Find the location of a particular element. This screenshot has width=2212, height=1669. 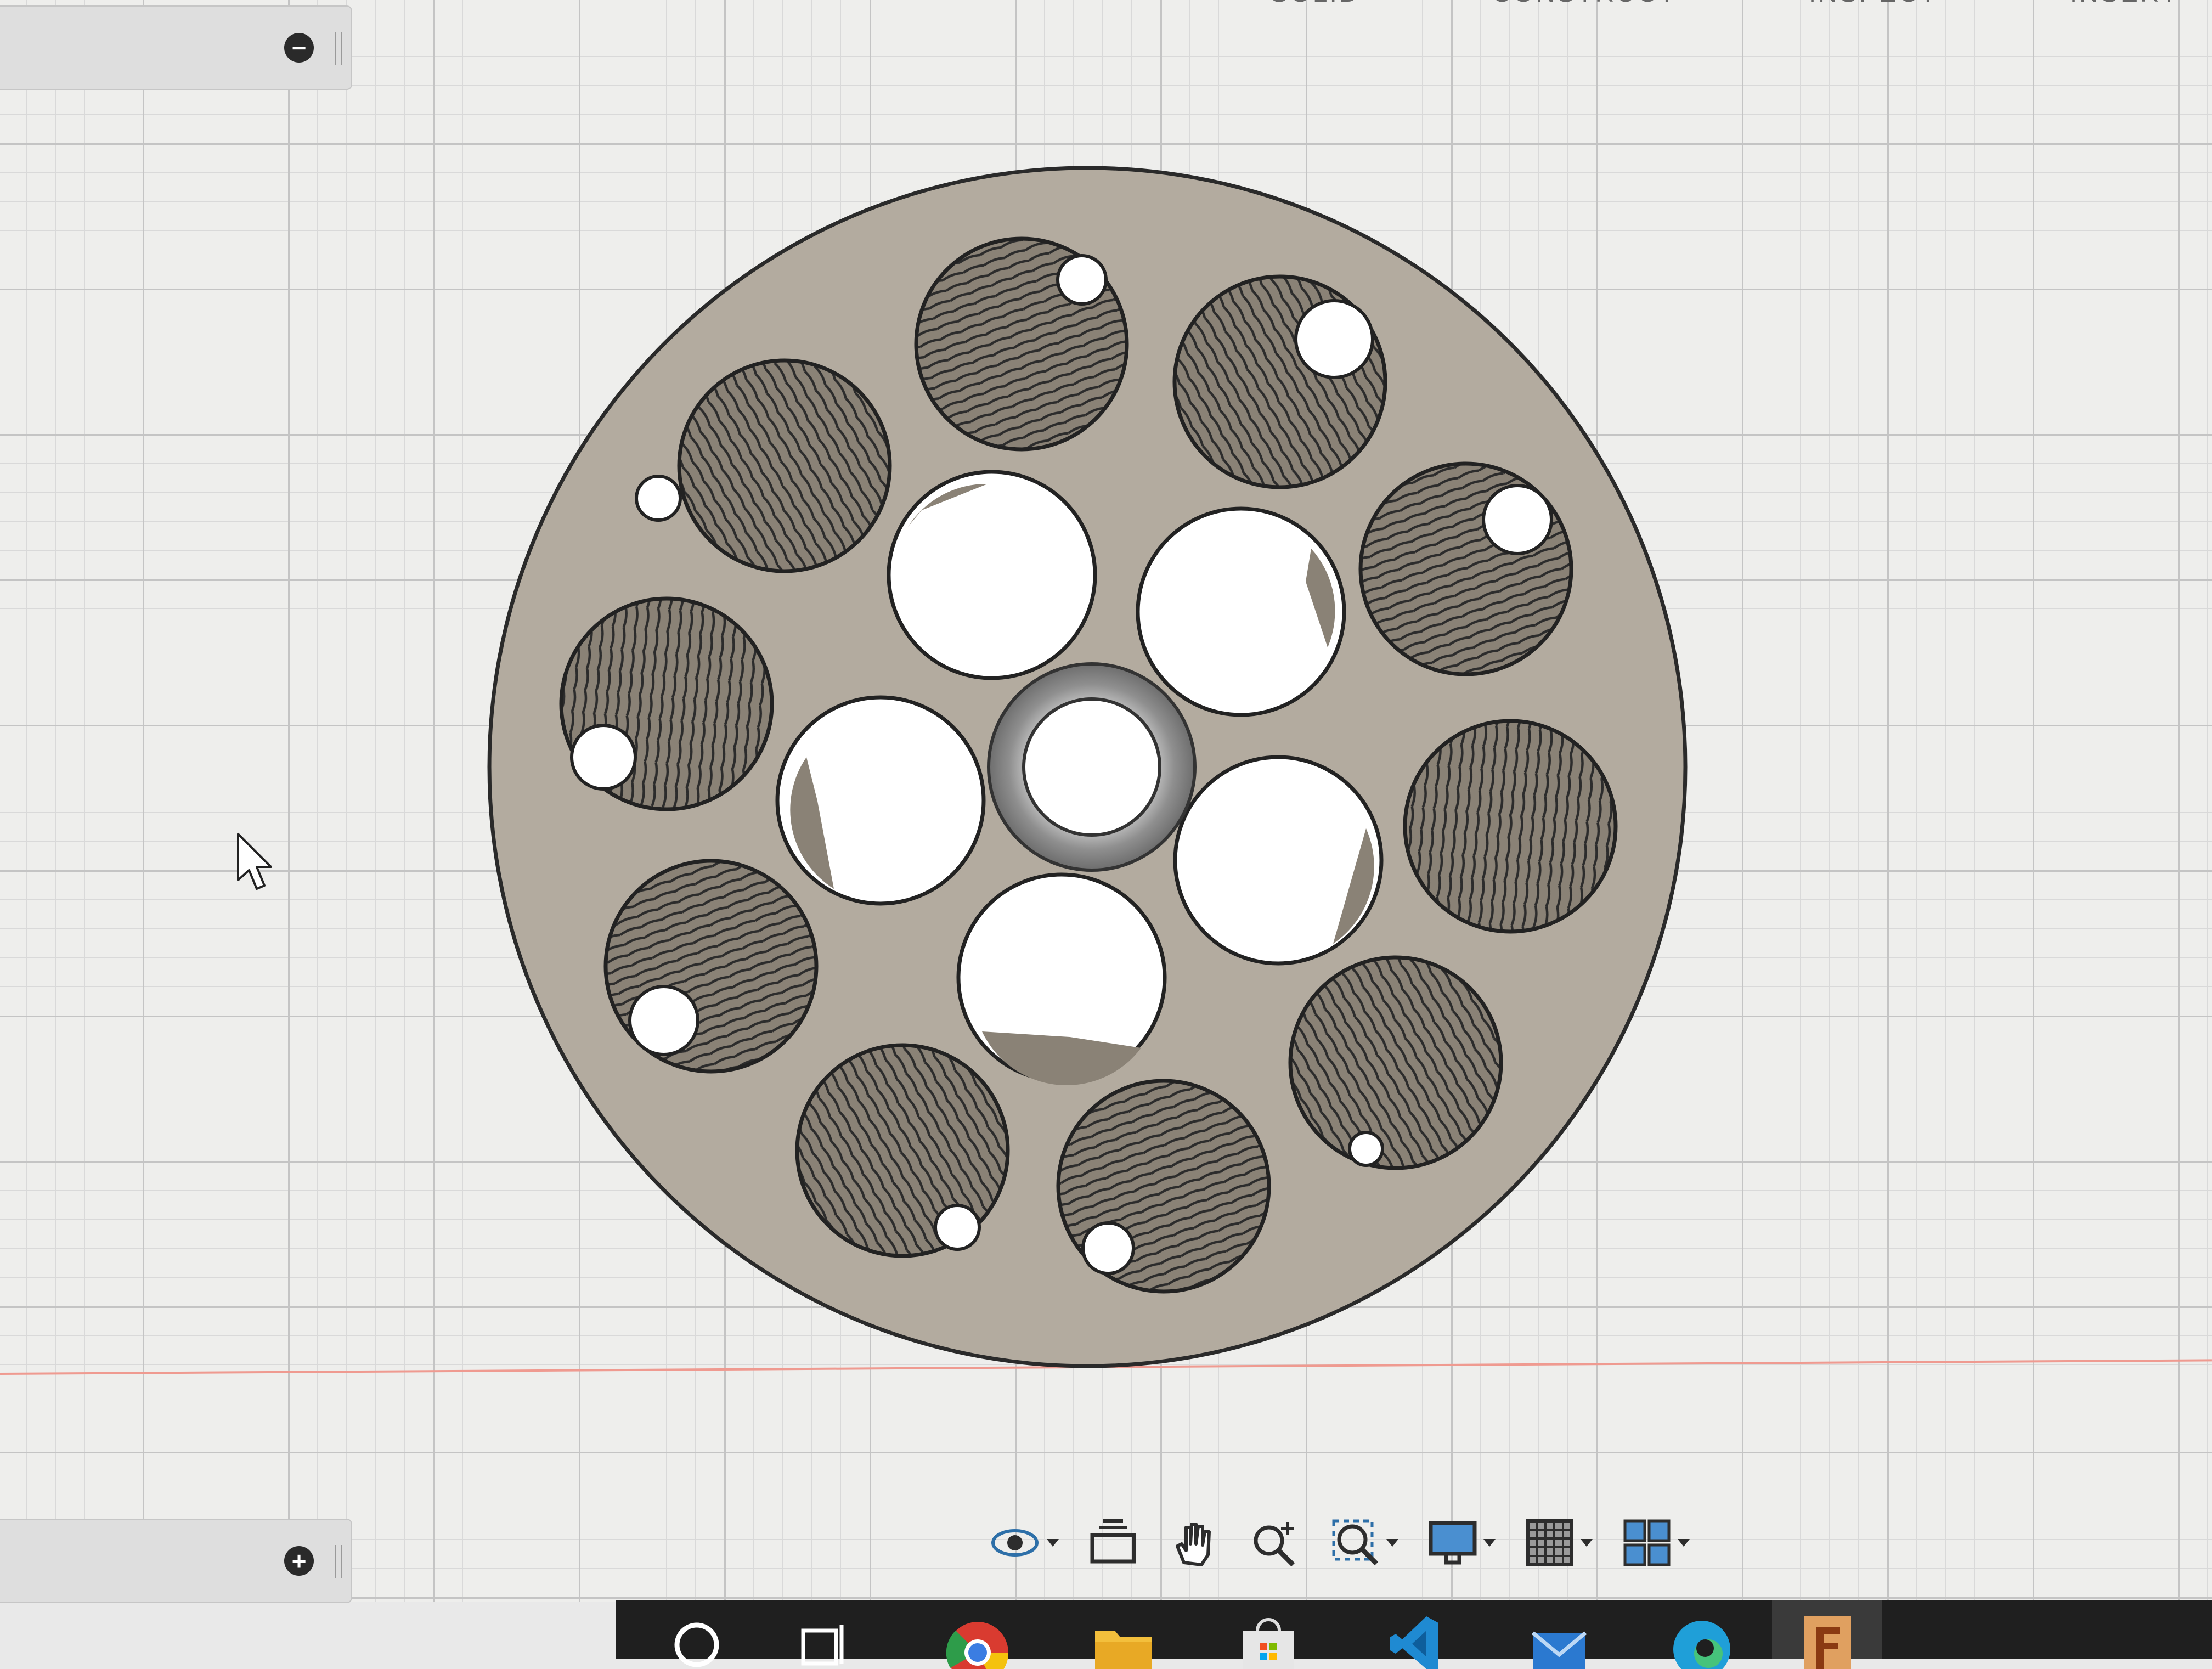

pan-tool is located at coordinates (1193, 1542).